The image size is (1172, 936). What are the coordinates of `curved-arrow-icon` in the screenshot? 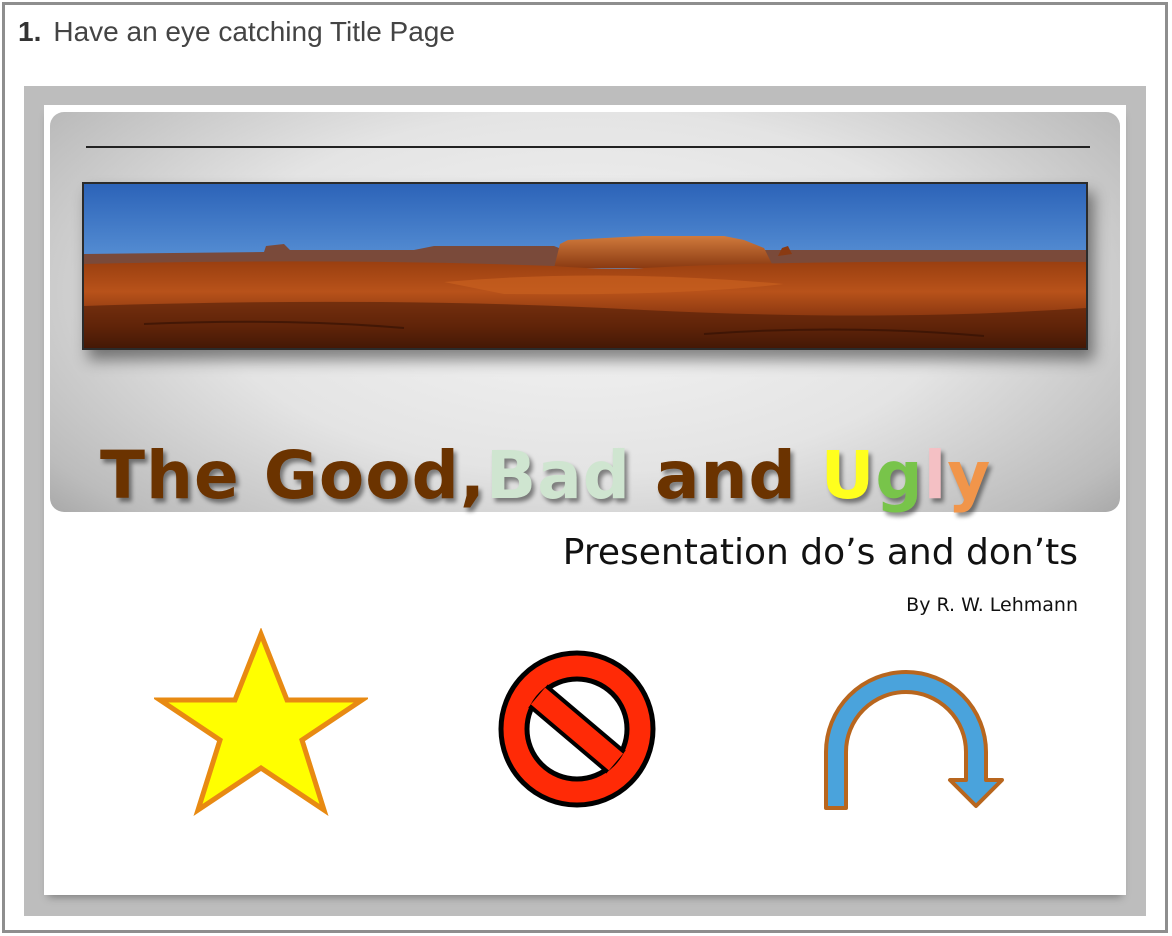 It's located at (914, 740).